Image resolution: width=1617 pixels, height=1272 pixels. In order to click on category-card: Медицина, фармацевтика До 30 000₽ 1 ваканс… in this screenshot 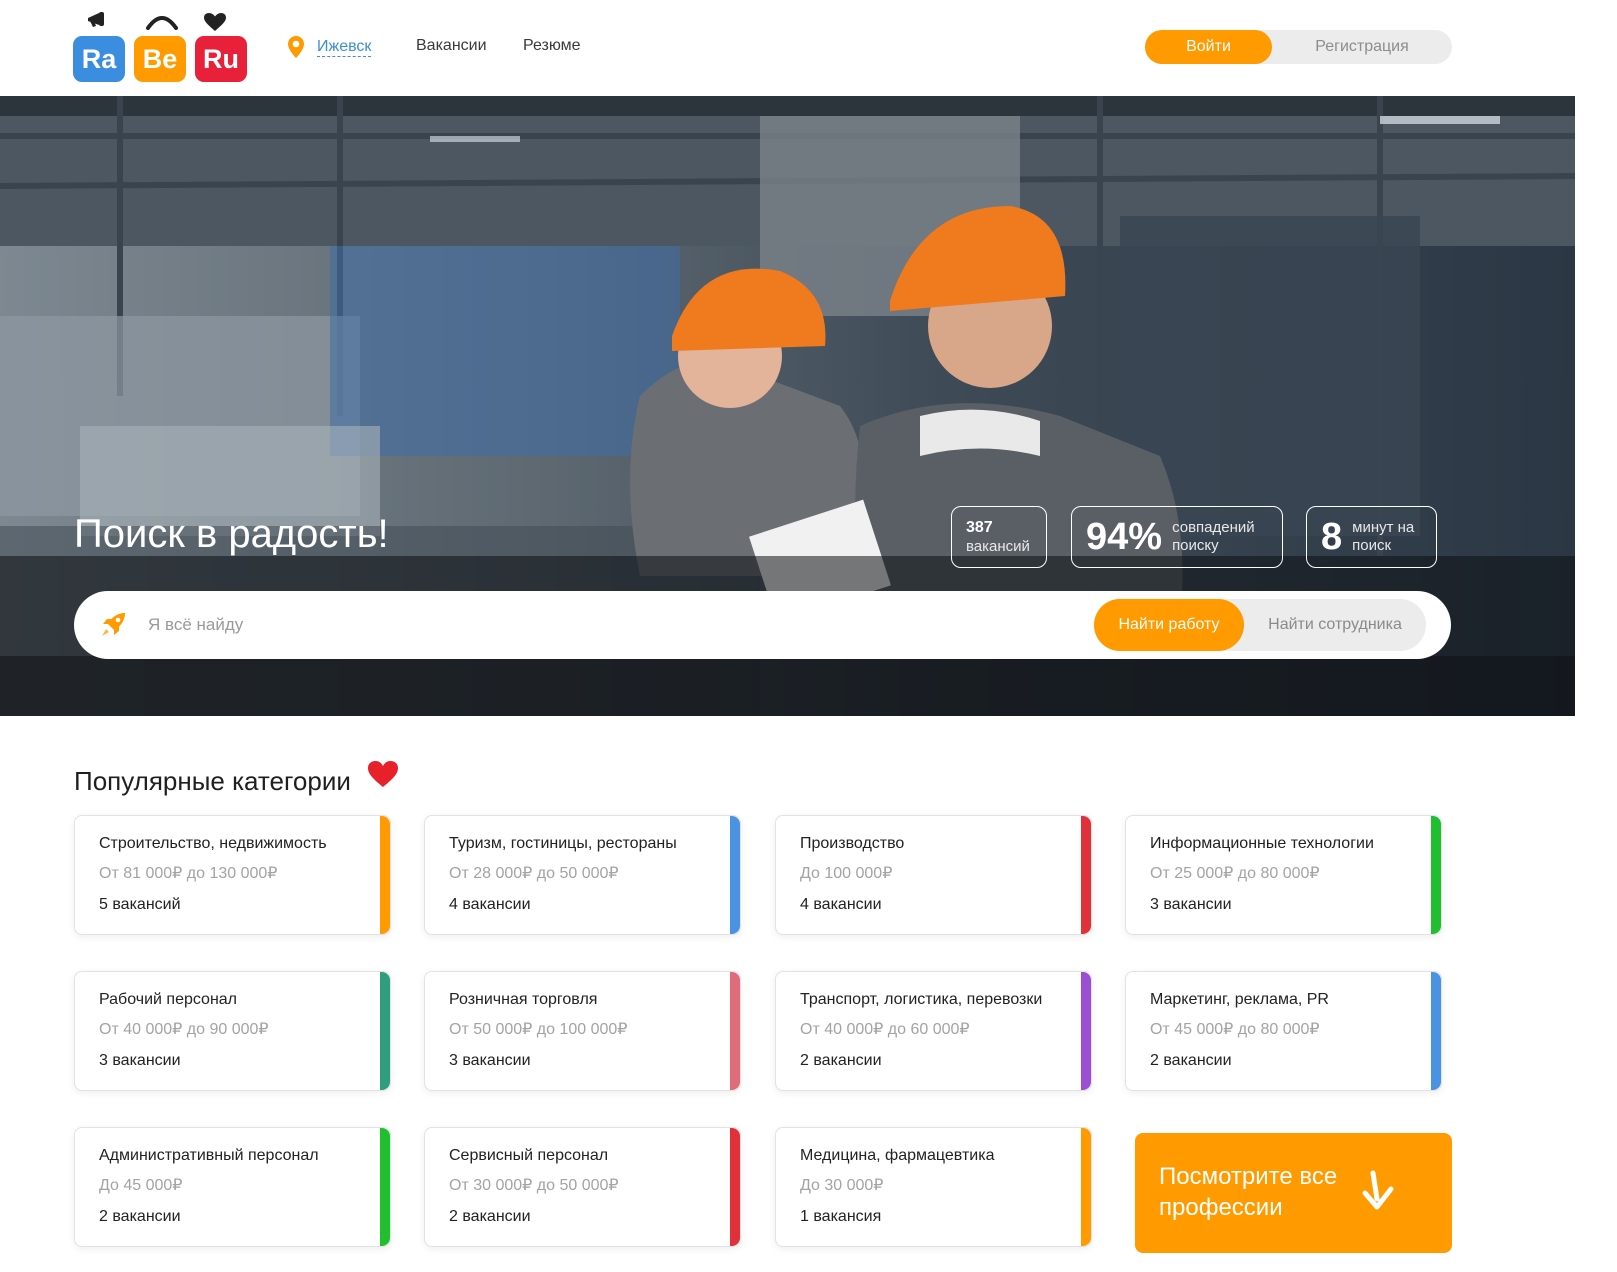, I will do `click(933, 1187)`.